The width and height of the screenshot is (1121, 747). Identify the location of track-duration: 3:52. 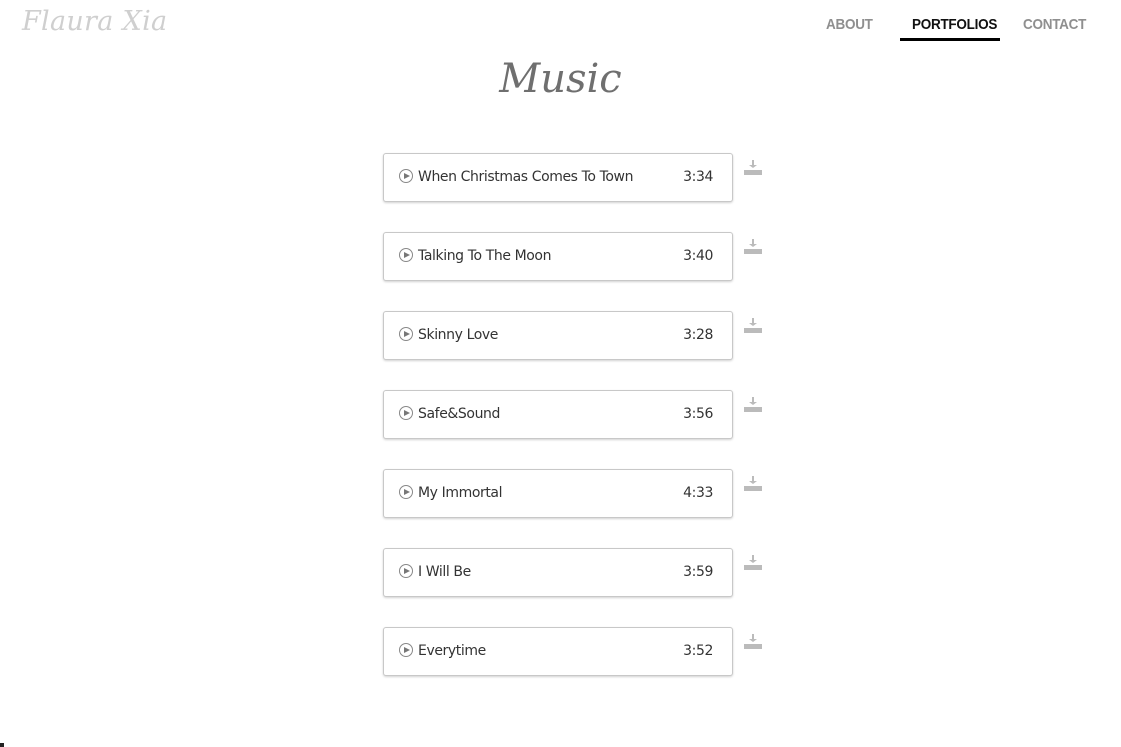
(698, 651).